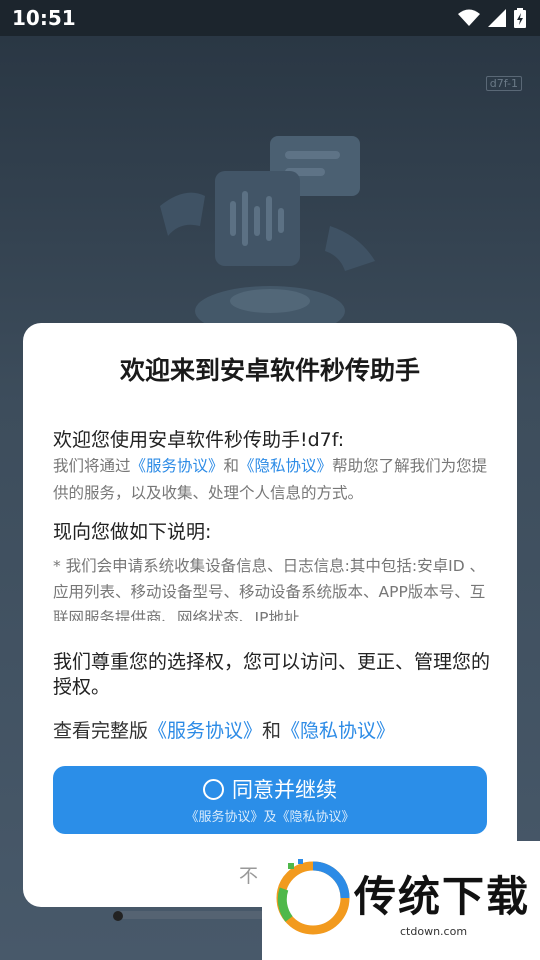  I want to click on watermark-logo-block: 传统下载 ctdown.com, so click(401, 900).